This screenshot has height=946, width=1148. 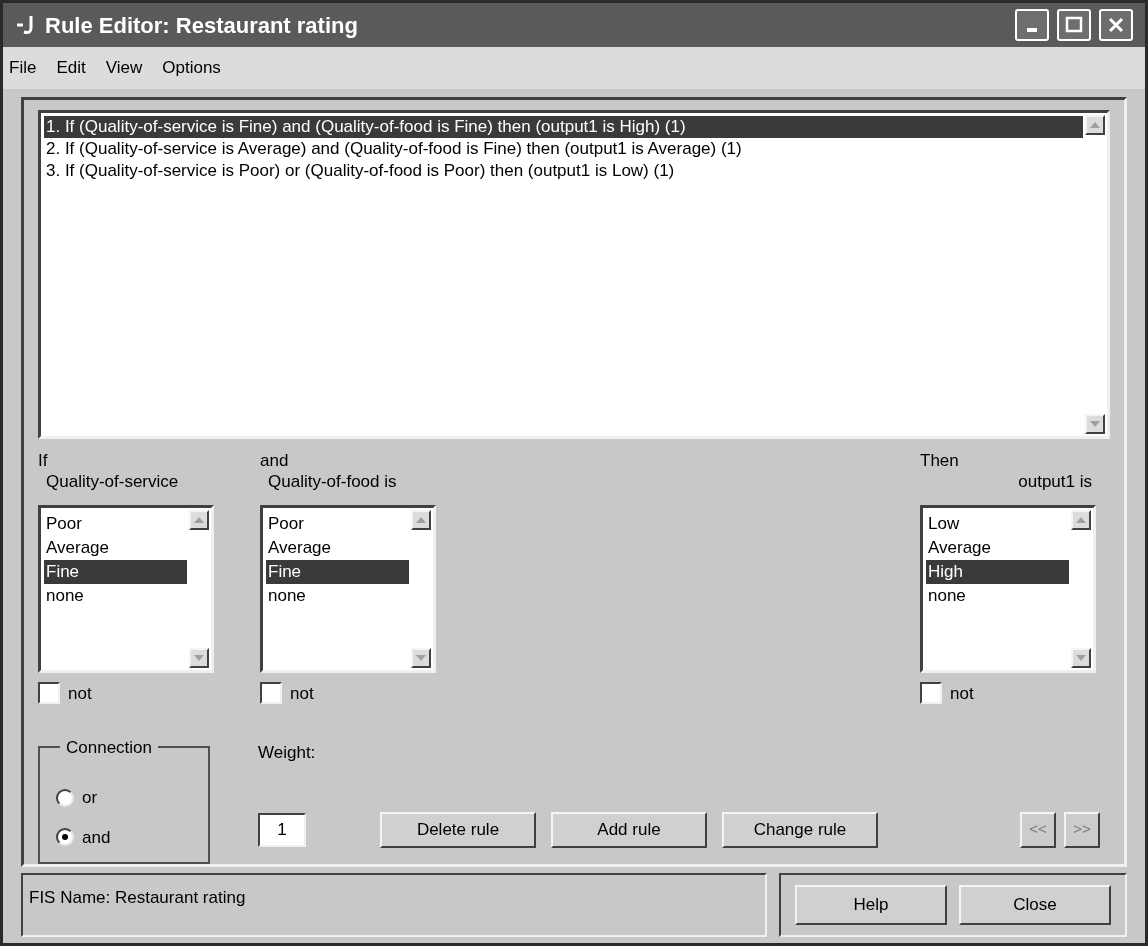 What do you see at coordinates (997, 523) in the screenshot?
I see `list-item: Low` at bounding box center [997, 523].